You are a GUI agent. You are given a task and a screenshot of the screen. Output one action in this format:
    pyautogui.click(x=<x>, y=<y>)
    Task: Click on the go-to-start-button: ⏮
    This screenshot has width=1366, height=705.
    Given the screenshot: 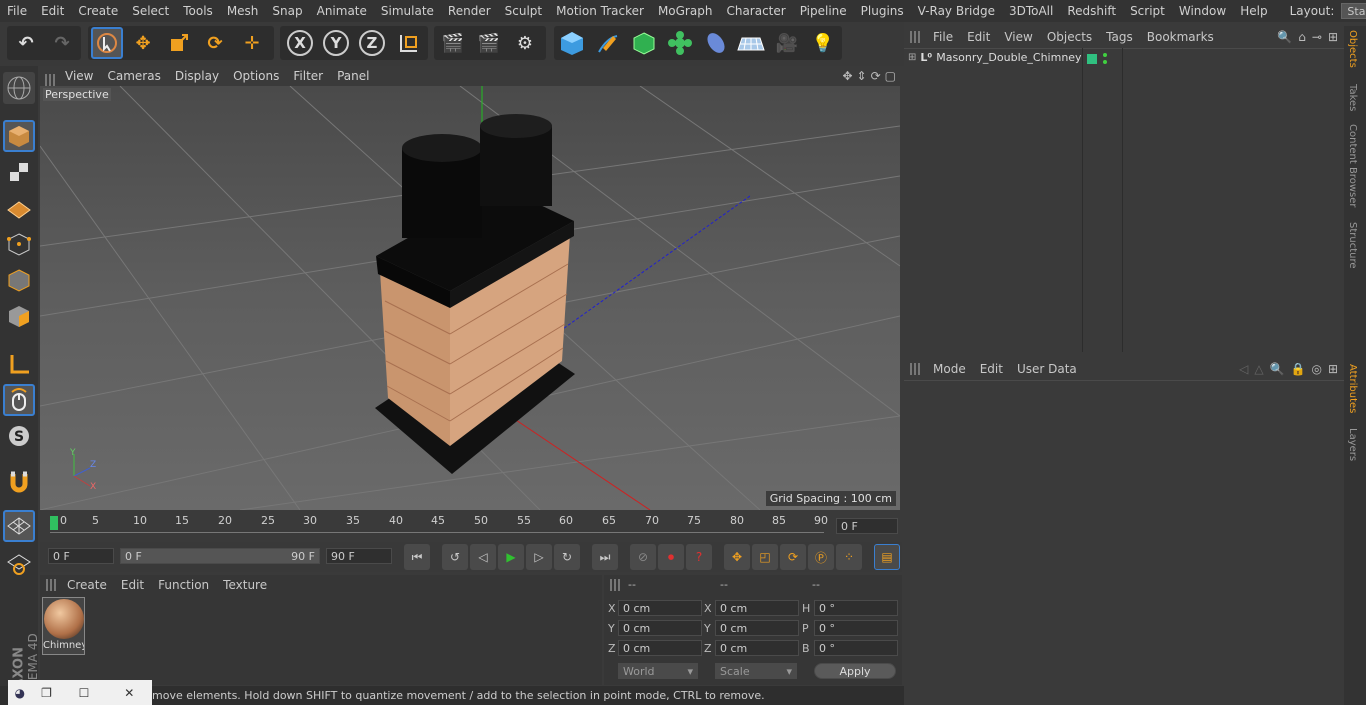 What is the action you would take?
    pyautogui.click(x=417, y=557)
    